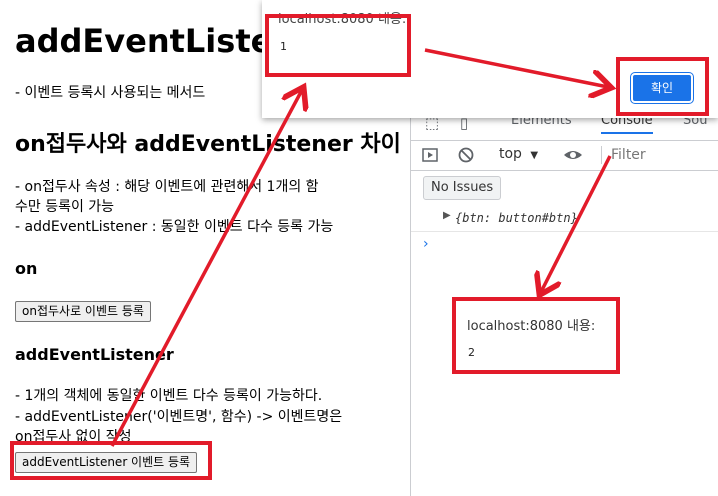 This screenshot has height=496, width=718. What do you see at coordinates (536, 335) in the screenshot?
I see `annotation-box-alert2` at bounding box center [536, 335].